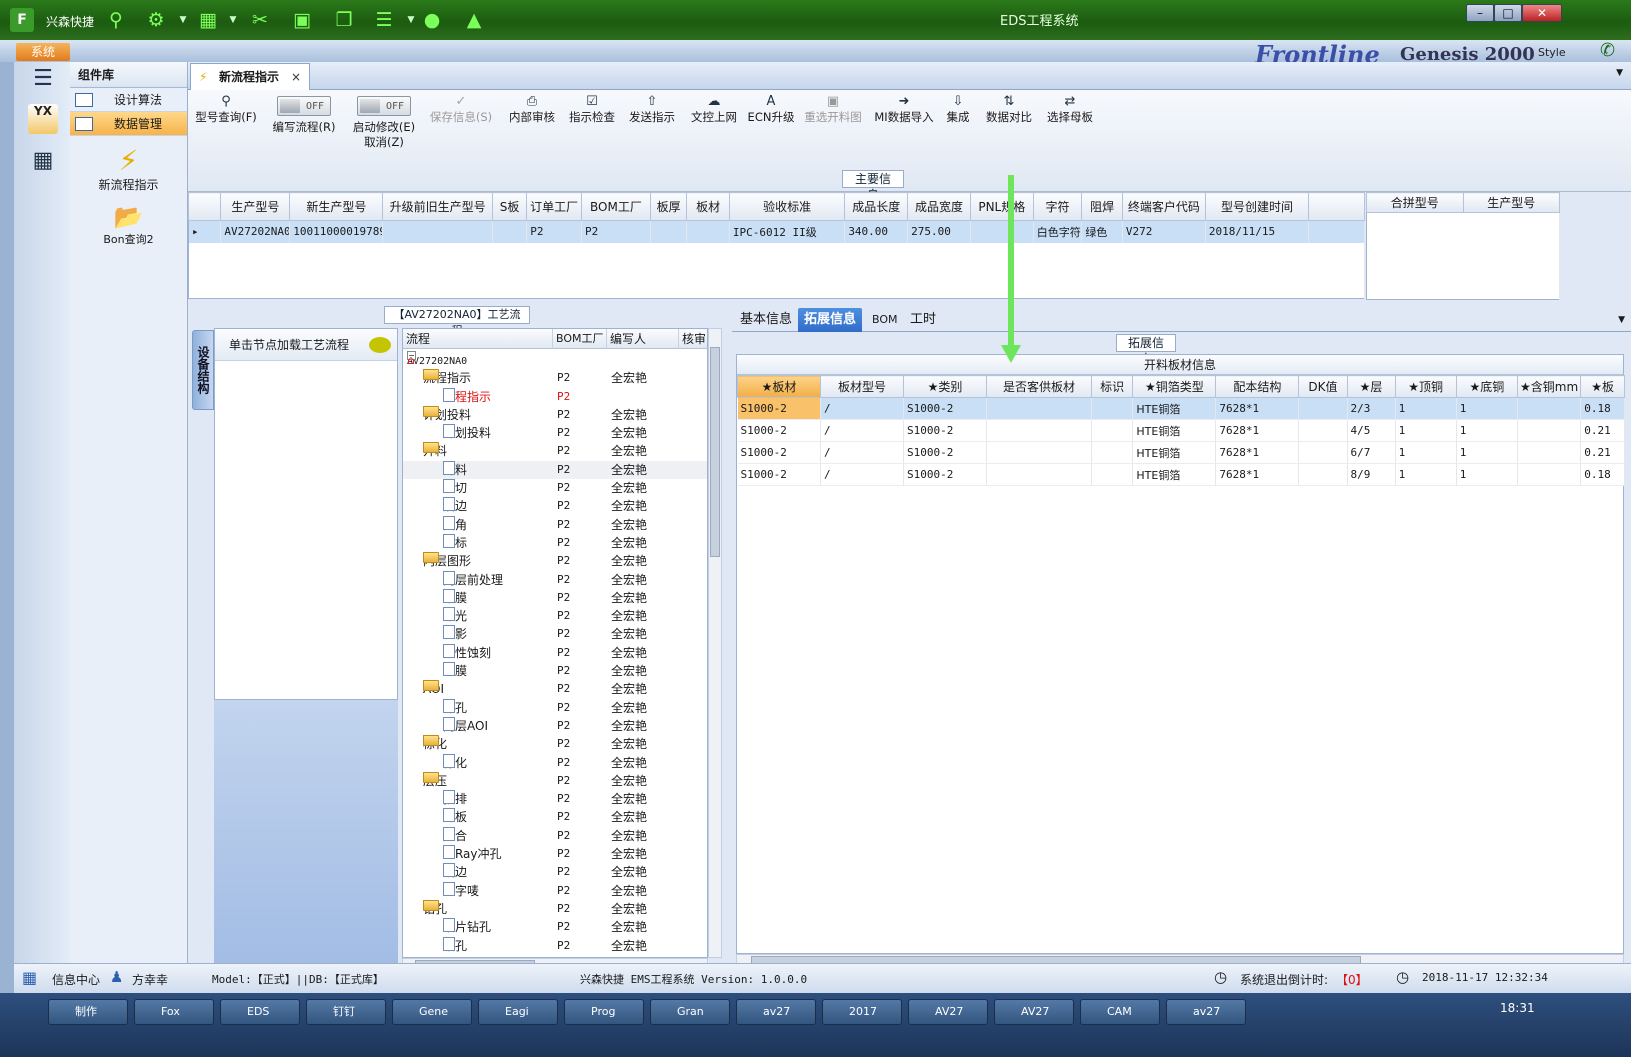  I want to click on close-button: ✕, so click(1542, 13).